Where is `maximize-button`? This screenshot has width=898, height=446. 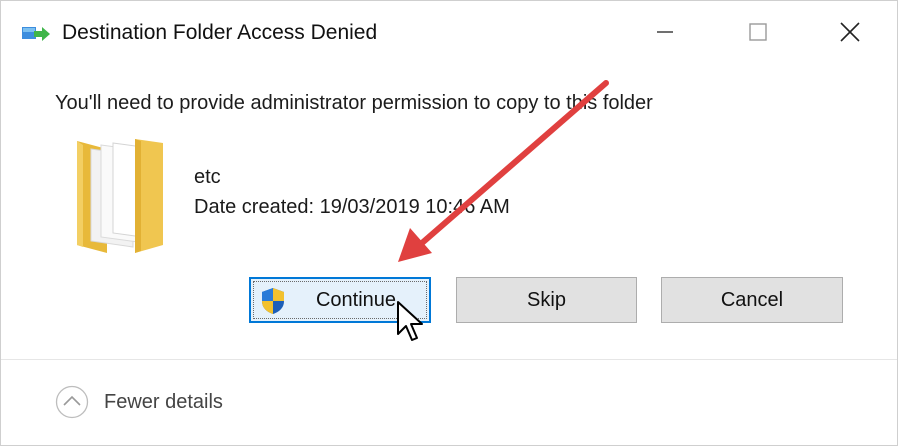 maximize-button is located at coordinates (758, 32).